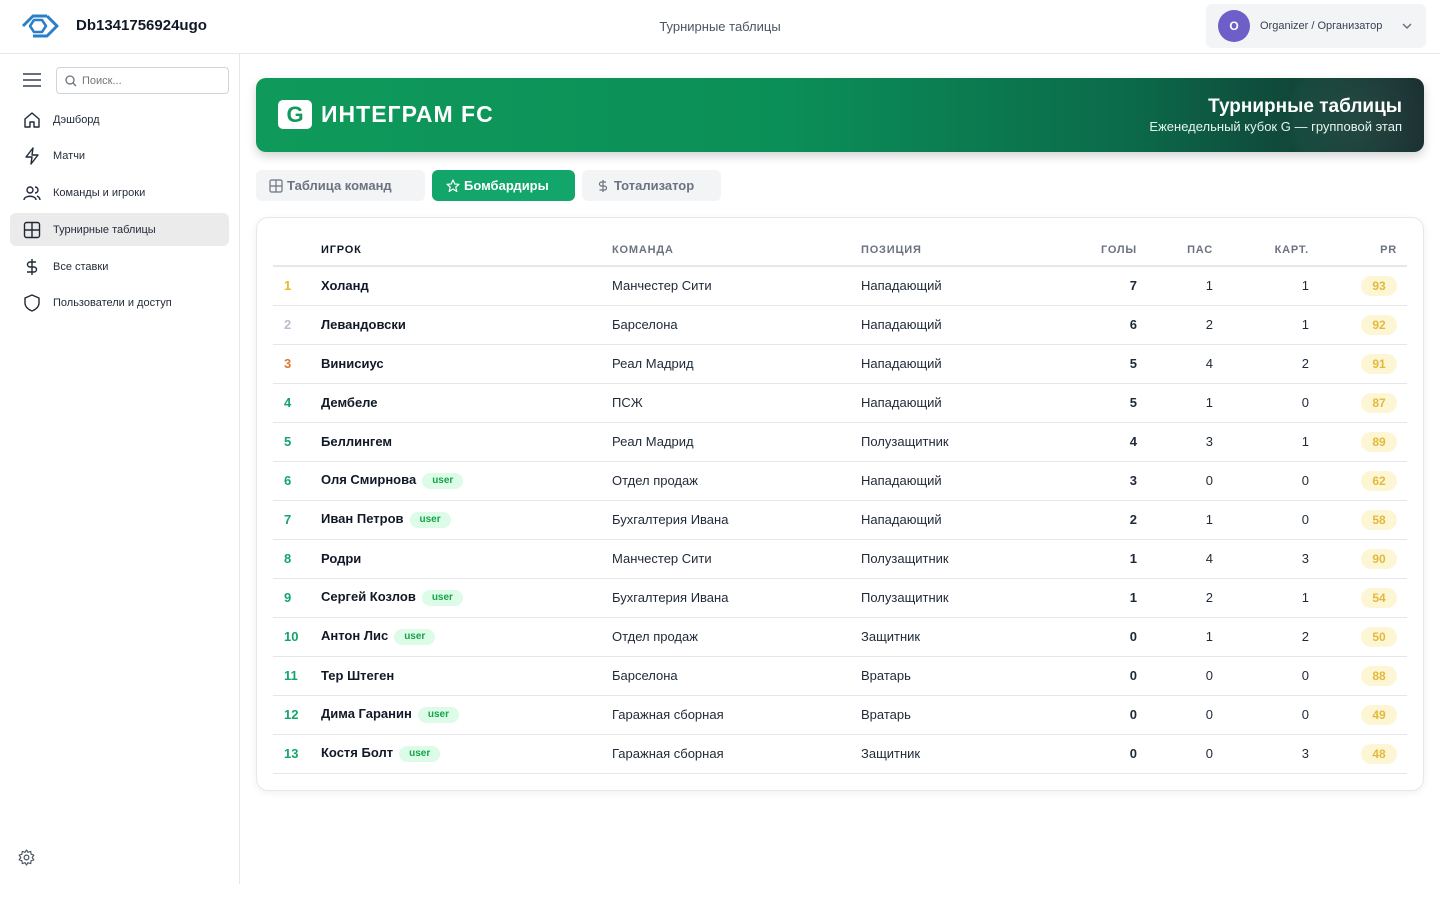 The height and width of the screenshot is (900, 1440). I want to click on team-cell: Гаражная сборная, so click(736, 715).